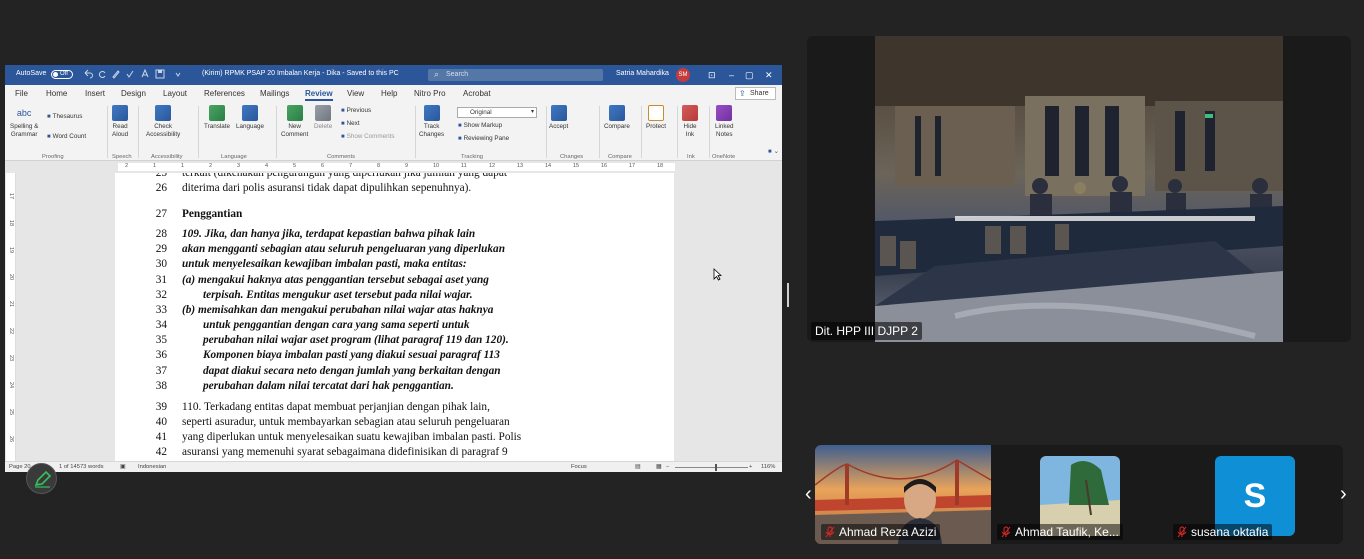 This screenshot has height=559, width=1364. Describe the element at coordinates (24, 122) in the screenshot. I see `spelling-grammar-button: abc Spelling & Grammar` at that location.